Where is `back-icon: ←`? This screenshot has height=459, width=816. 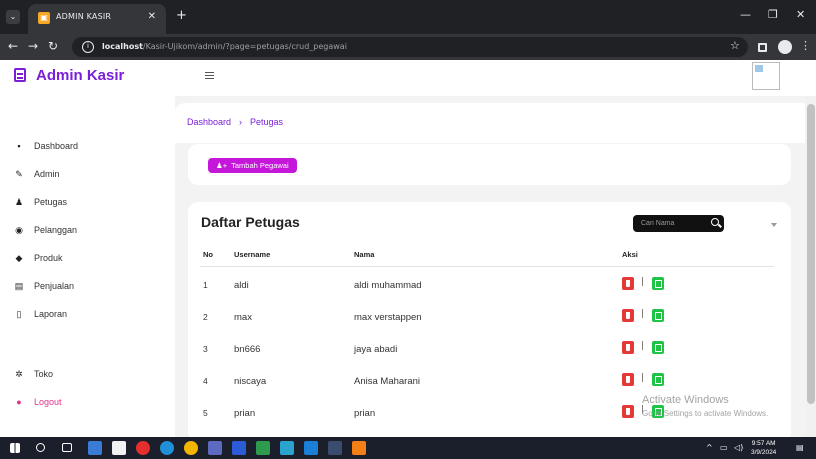
back-icon: ← is located at coordinates (13, 46).